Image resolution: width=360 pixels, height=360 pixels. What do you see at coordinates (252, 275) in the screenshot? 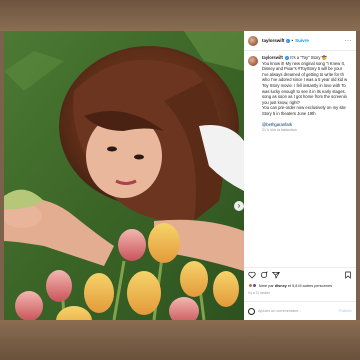
I see `heart-icon` at bounding box center [252, 275].